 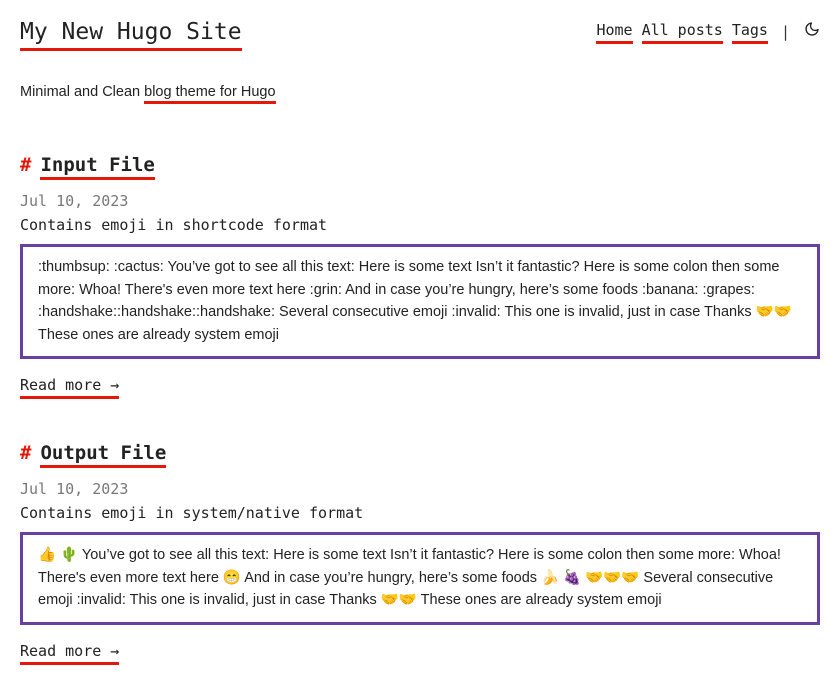 What do you see at coordinates (420, 34) in the screenshot?
I see `site-header: My New Hugo Site Home All posts Tags |` at bounding box center [420, 34].